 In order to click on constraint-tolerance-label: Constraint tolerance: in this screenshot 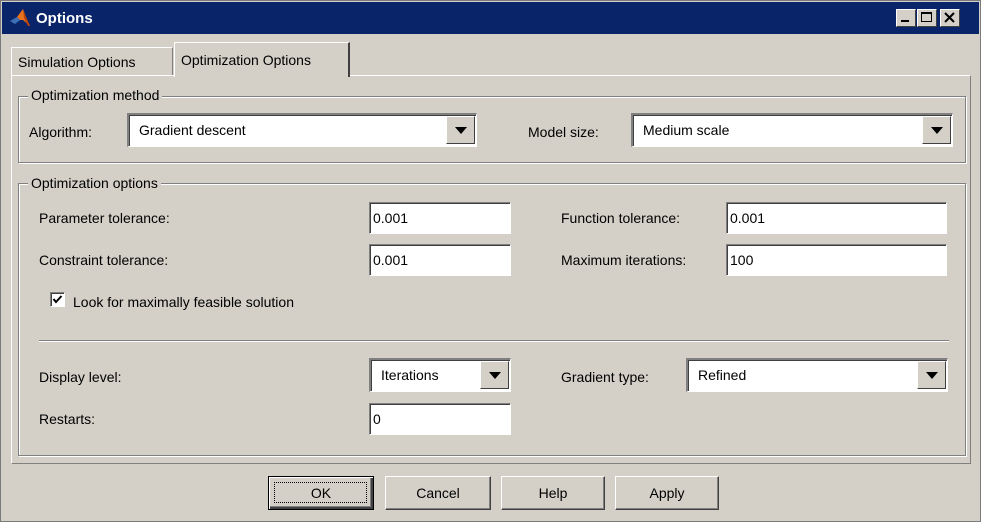, I will do `click(104, 260)`.